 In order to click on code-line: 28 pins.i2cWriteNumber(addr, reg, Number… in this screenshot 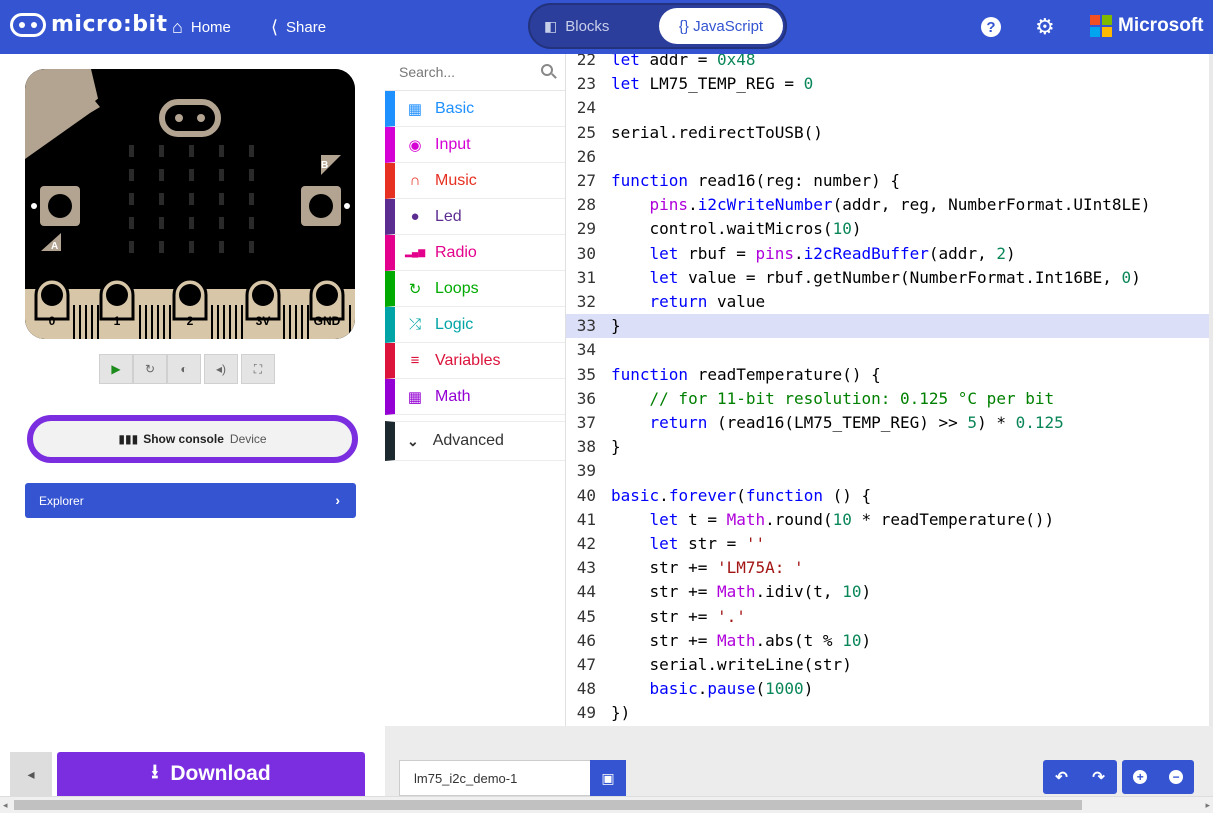, I will do `click(889, 205)`.